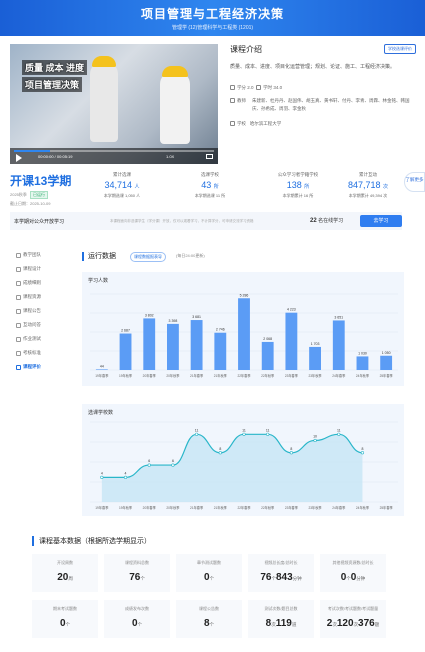 This screenshot has height=652, width=425. Describe the element at coordinates (18, 283) in the screenshot. I see `grading-icon` at that location.